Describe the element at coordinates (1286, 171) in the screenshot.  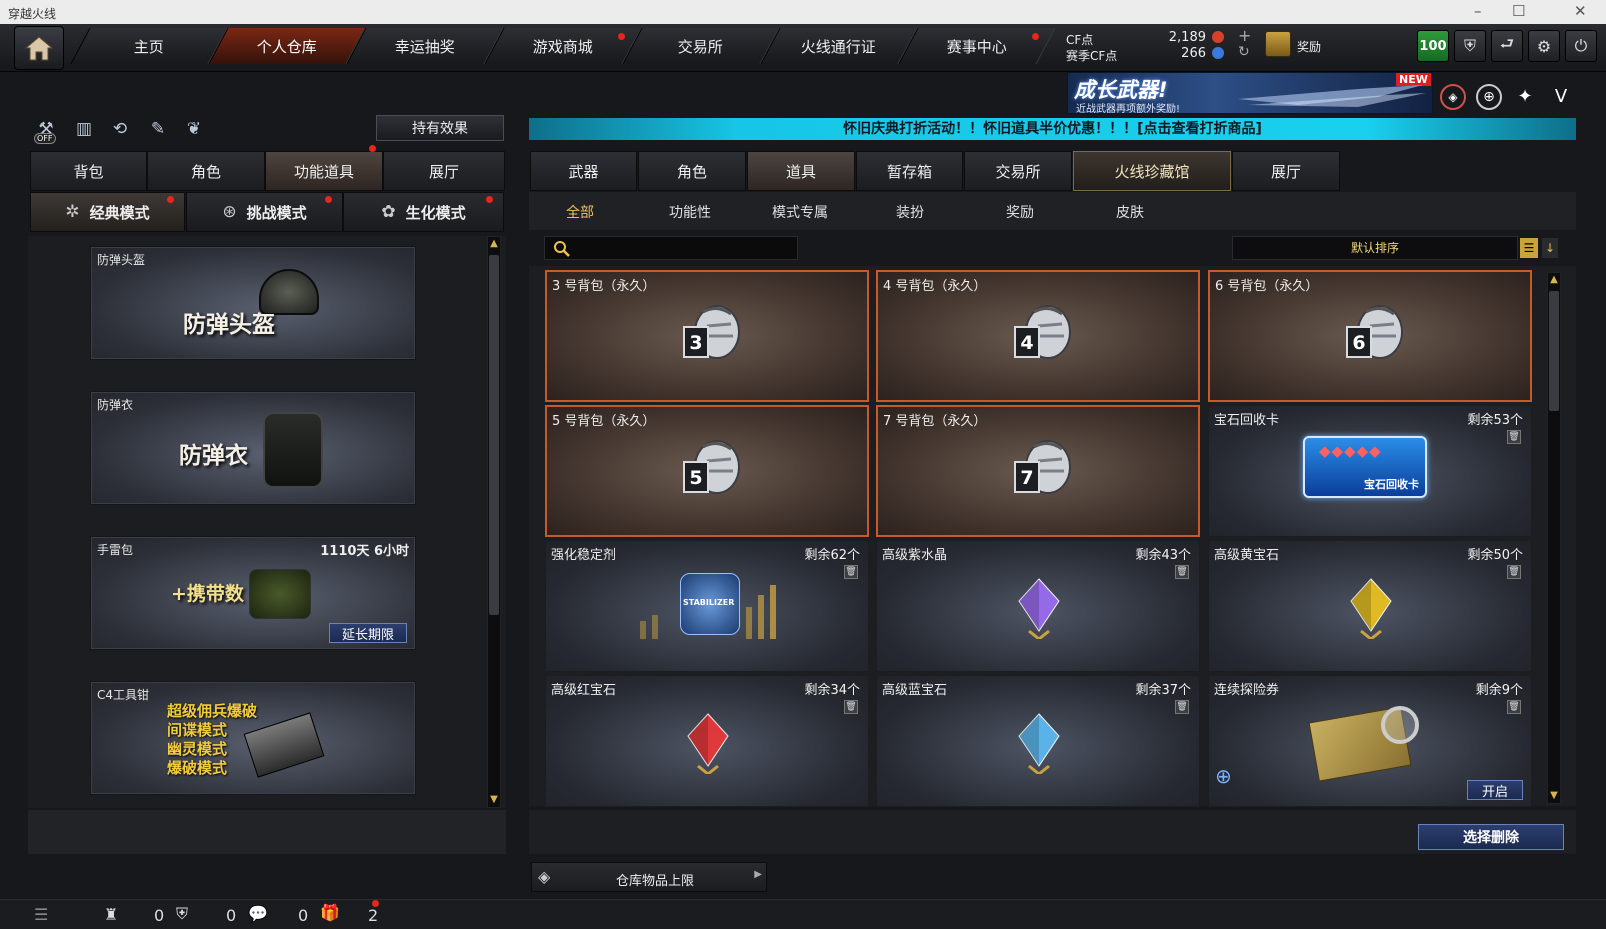
I see `right-tab-7: 展厅` at that location.